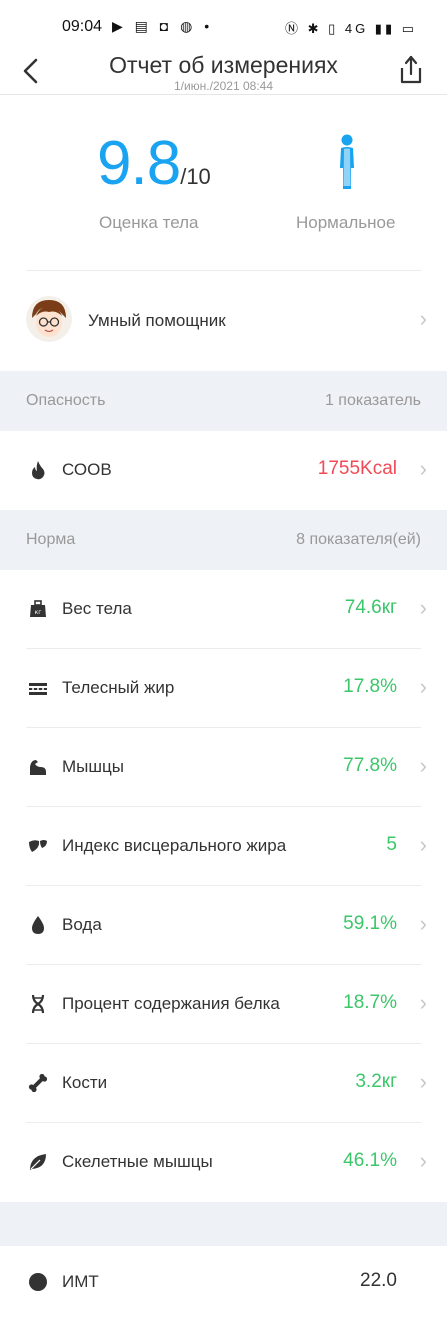 The image size is (447, 1325). I want to click on metric-value: 22.0, so click(378, 1280).